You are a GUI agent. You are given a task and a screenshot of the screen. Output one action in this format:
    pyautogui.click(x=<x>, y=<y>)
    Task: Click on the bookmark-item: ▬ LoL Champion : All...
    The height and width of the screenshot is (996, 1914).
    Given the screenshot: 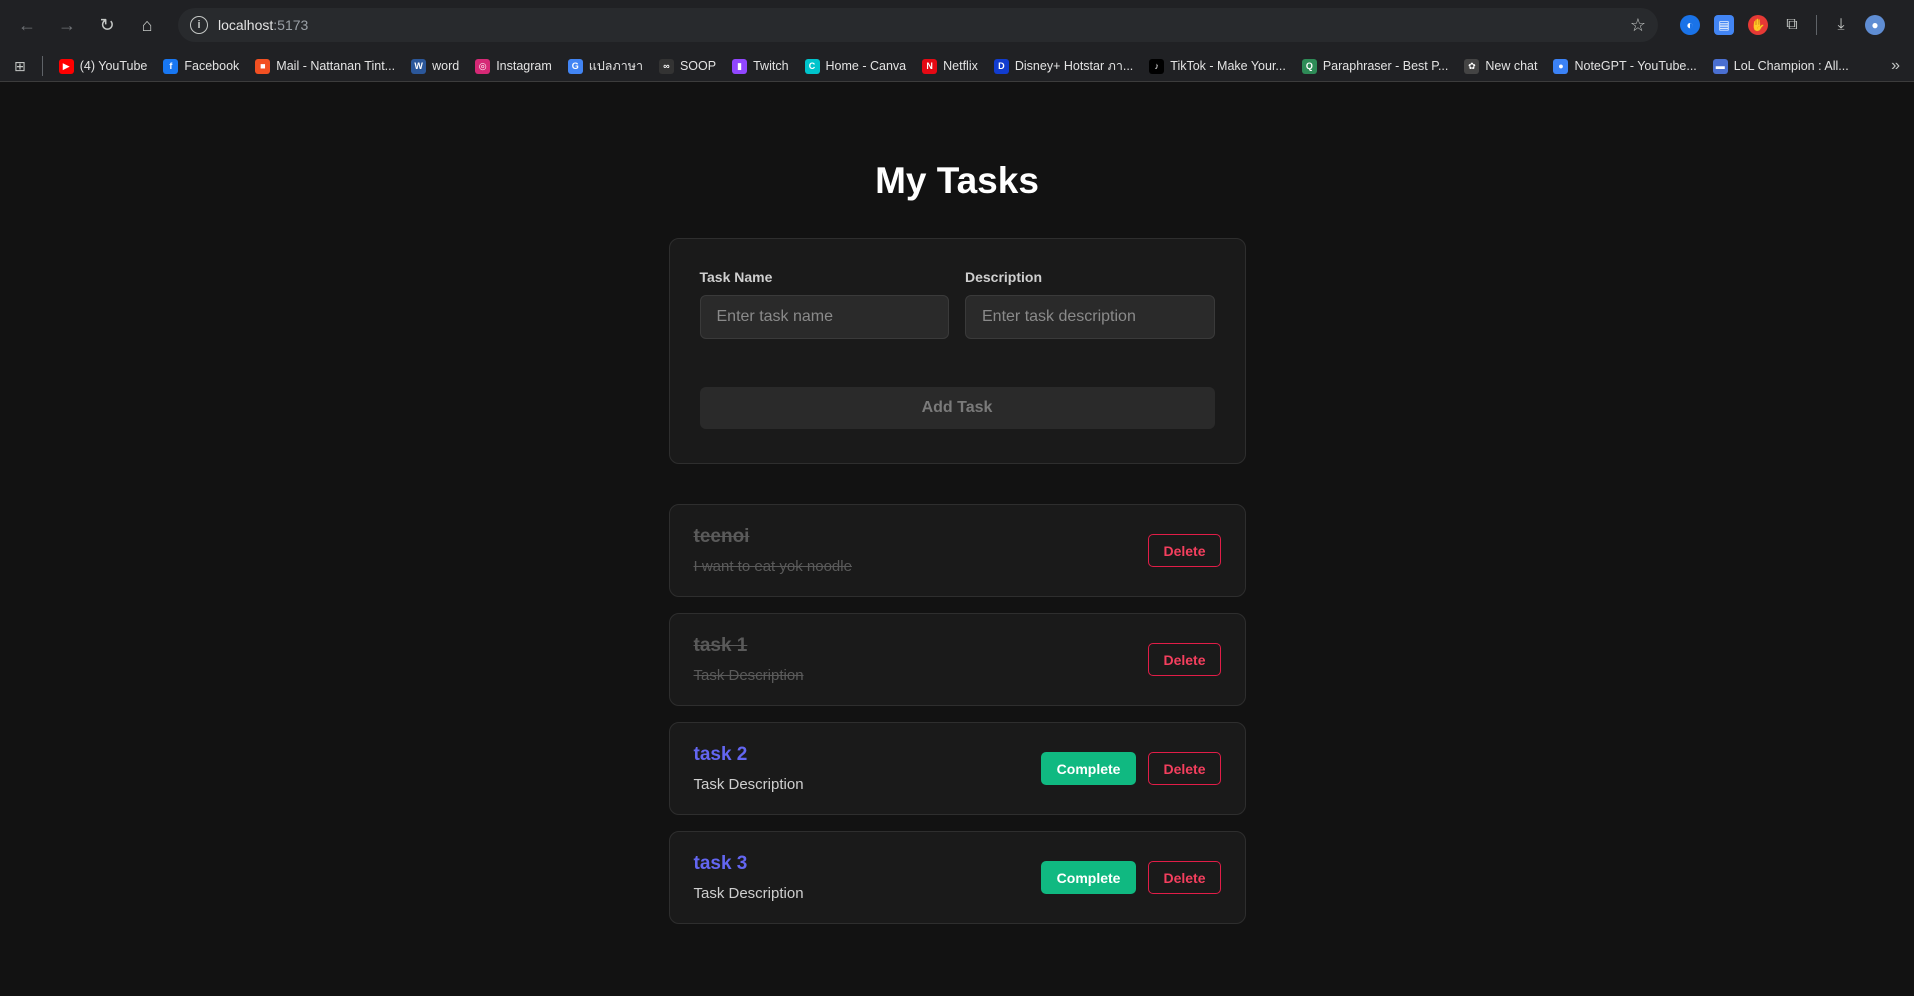 What is the action you would take?
    pyautogui.click(x=1780, y=66)
    